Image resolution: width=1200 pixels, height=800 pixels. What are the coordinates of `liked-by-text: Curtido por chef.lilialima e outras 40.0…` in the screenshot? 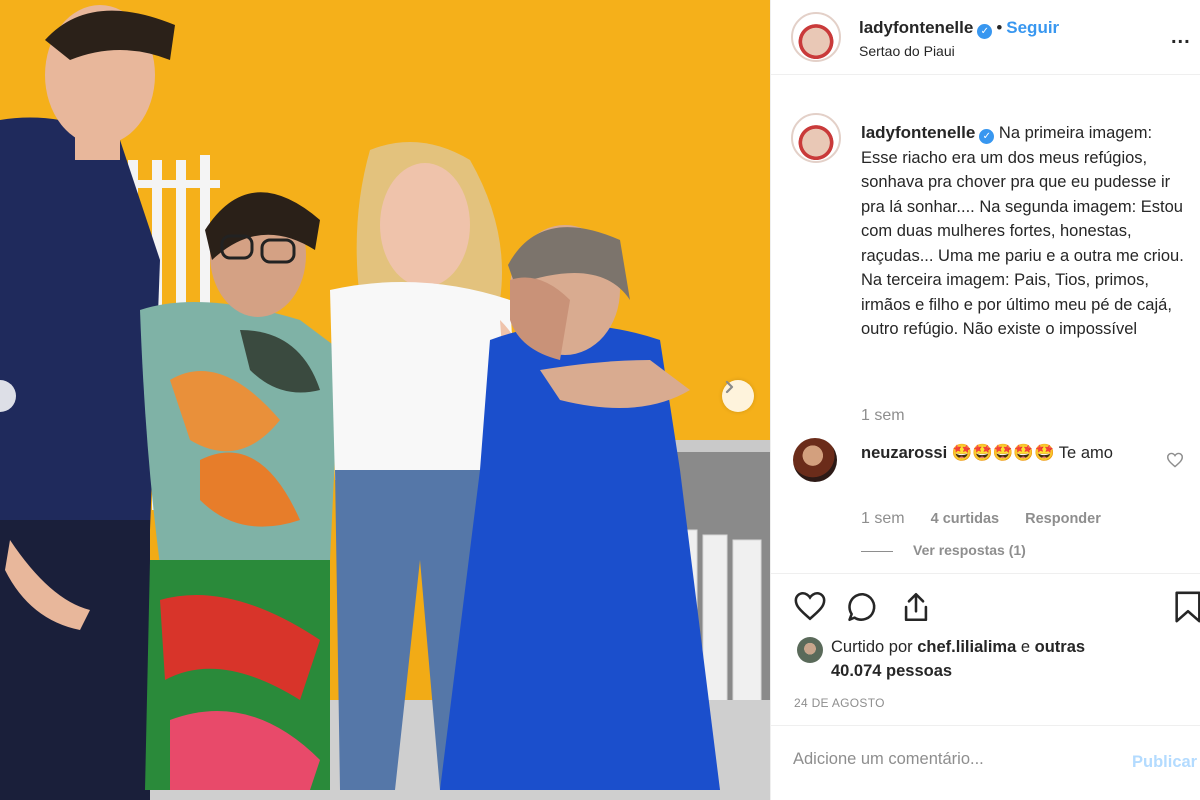 It's located at (961, 659).